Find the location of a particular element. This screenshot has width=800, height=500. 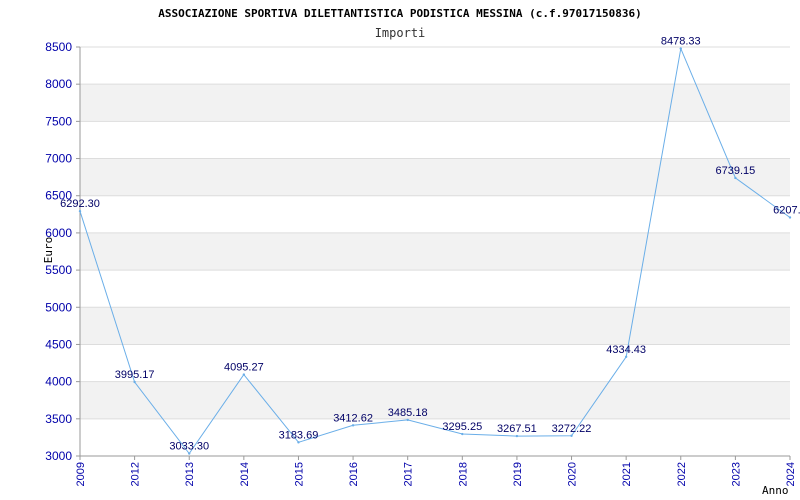

data-label: 3033.30 is located at coordinates (189, 447).